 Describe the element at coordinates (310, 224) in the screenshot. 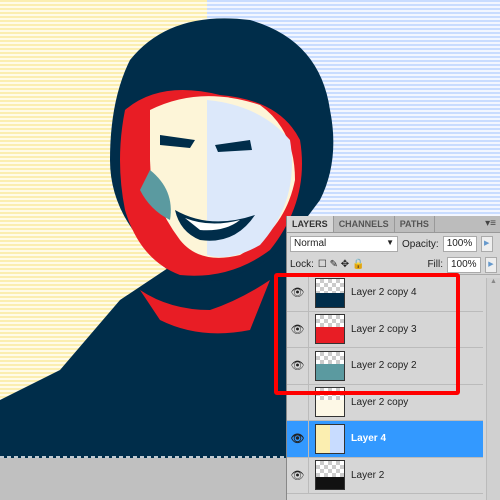

I see `tab-layers: LAYERS` at that location.